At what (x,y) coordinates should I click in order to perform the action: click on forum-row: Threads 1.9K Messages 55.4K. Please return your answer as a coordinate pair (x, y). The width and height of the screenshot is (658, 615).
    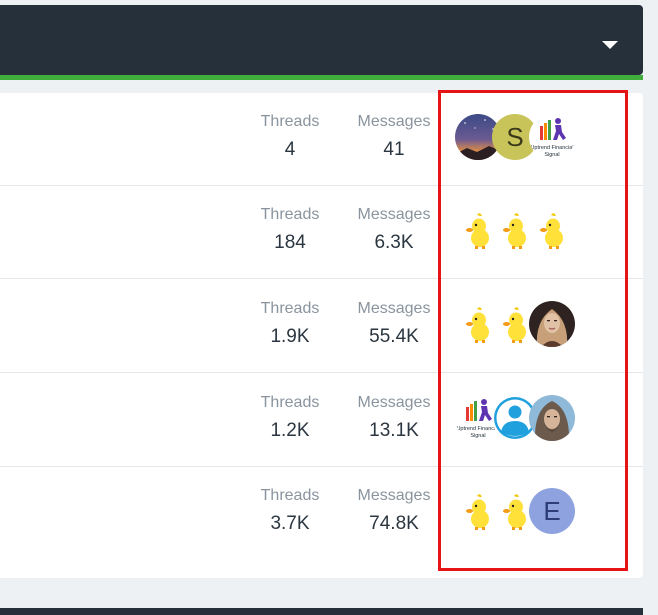
    Looking at the image, I should click on (321, 326).